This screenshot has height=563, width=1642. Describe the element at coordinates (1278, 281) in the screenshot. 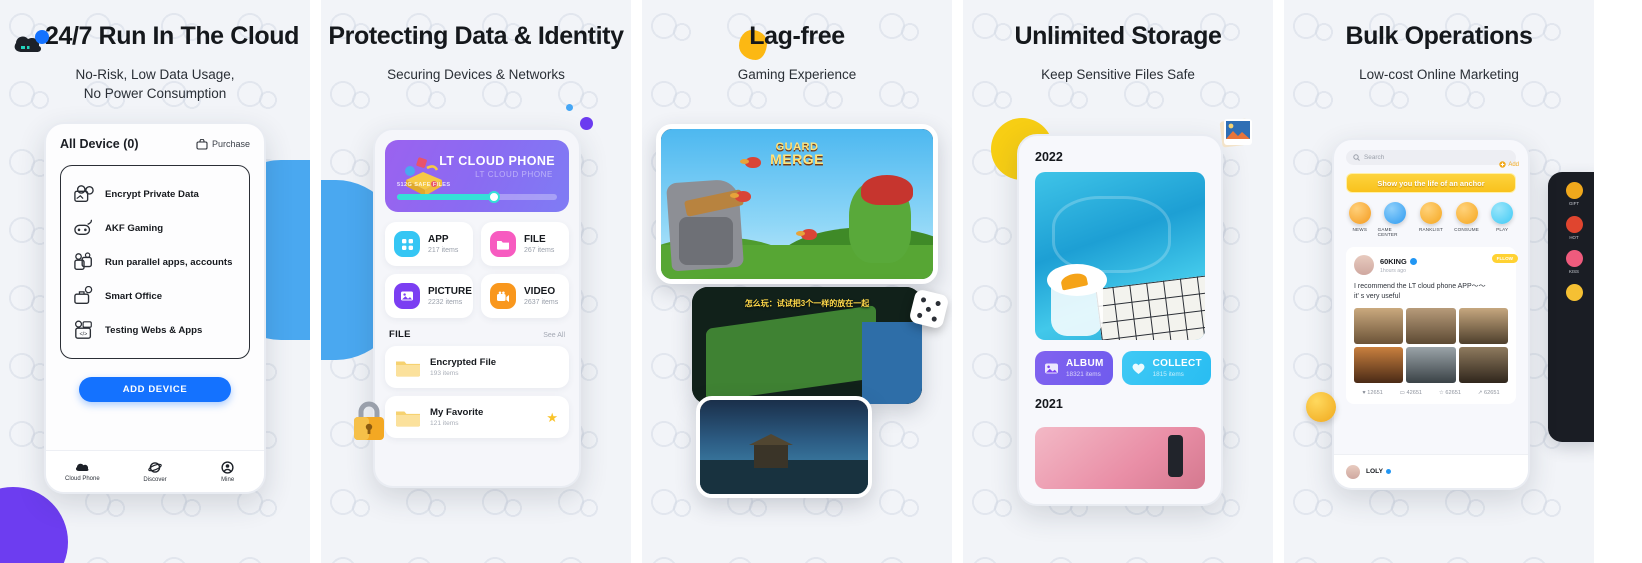

I see `panel-divider` at that location.